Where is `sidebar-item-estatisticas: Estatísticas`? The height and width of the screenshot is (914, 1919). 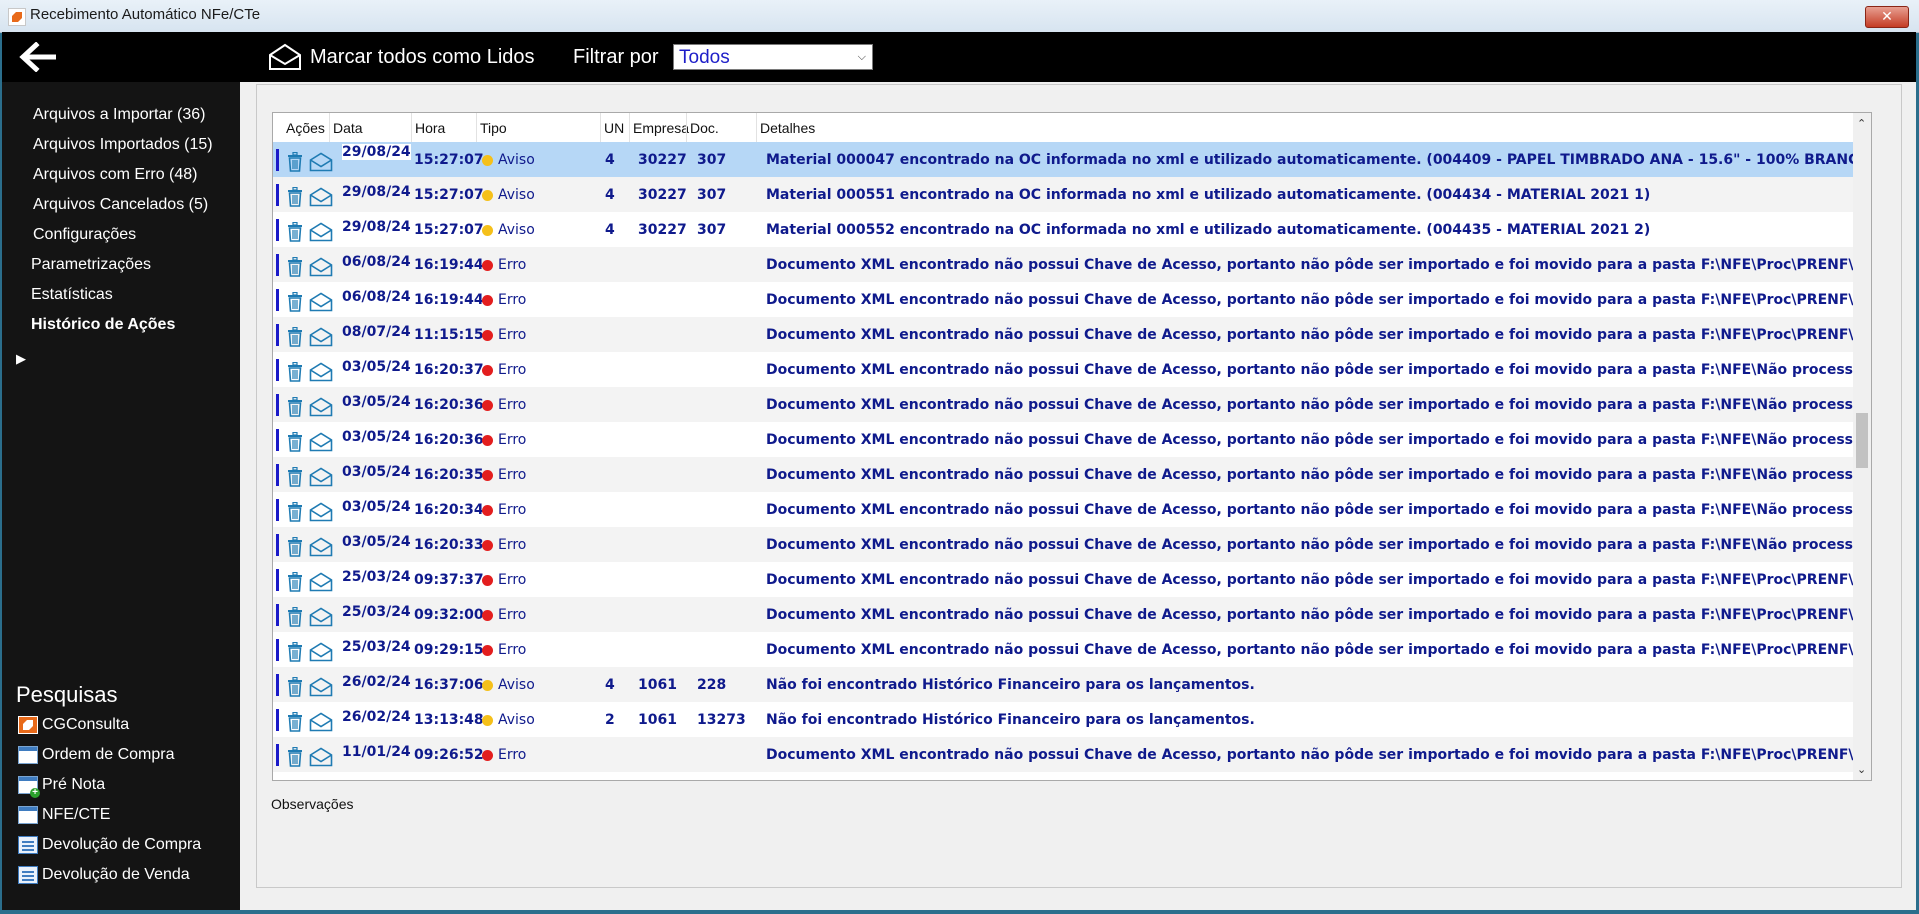
sidebar-item-estatisticas: Estatísticas is located at coordinates (72, 295).